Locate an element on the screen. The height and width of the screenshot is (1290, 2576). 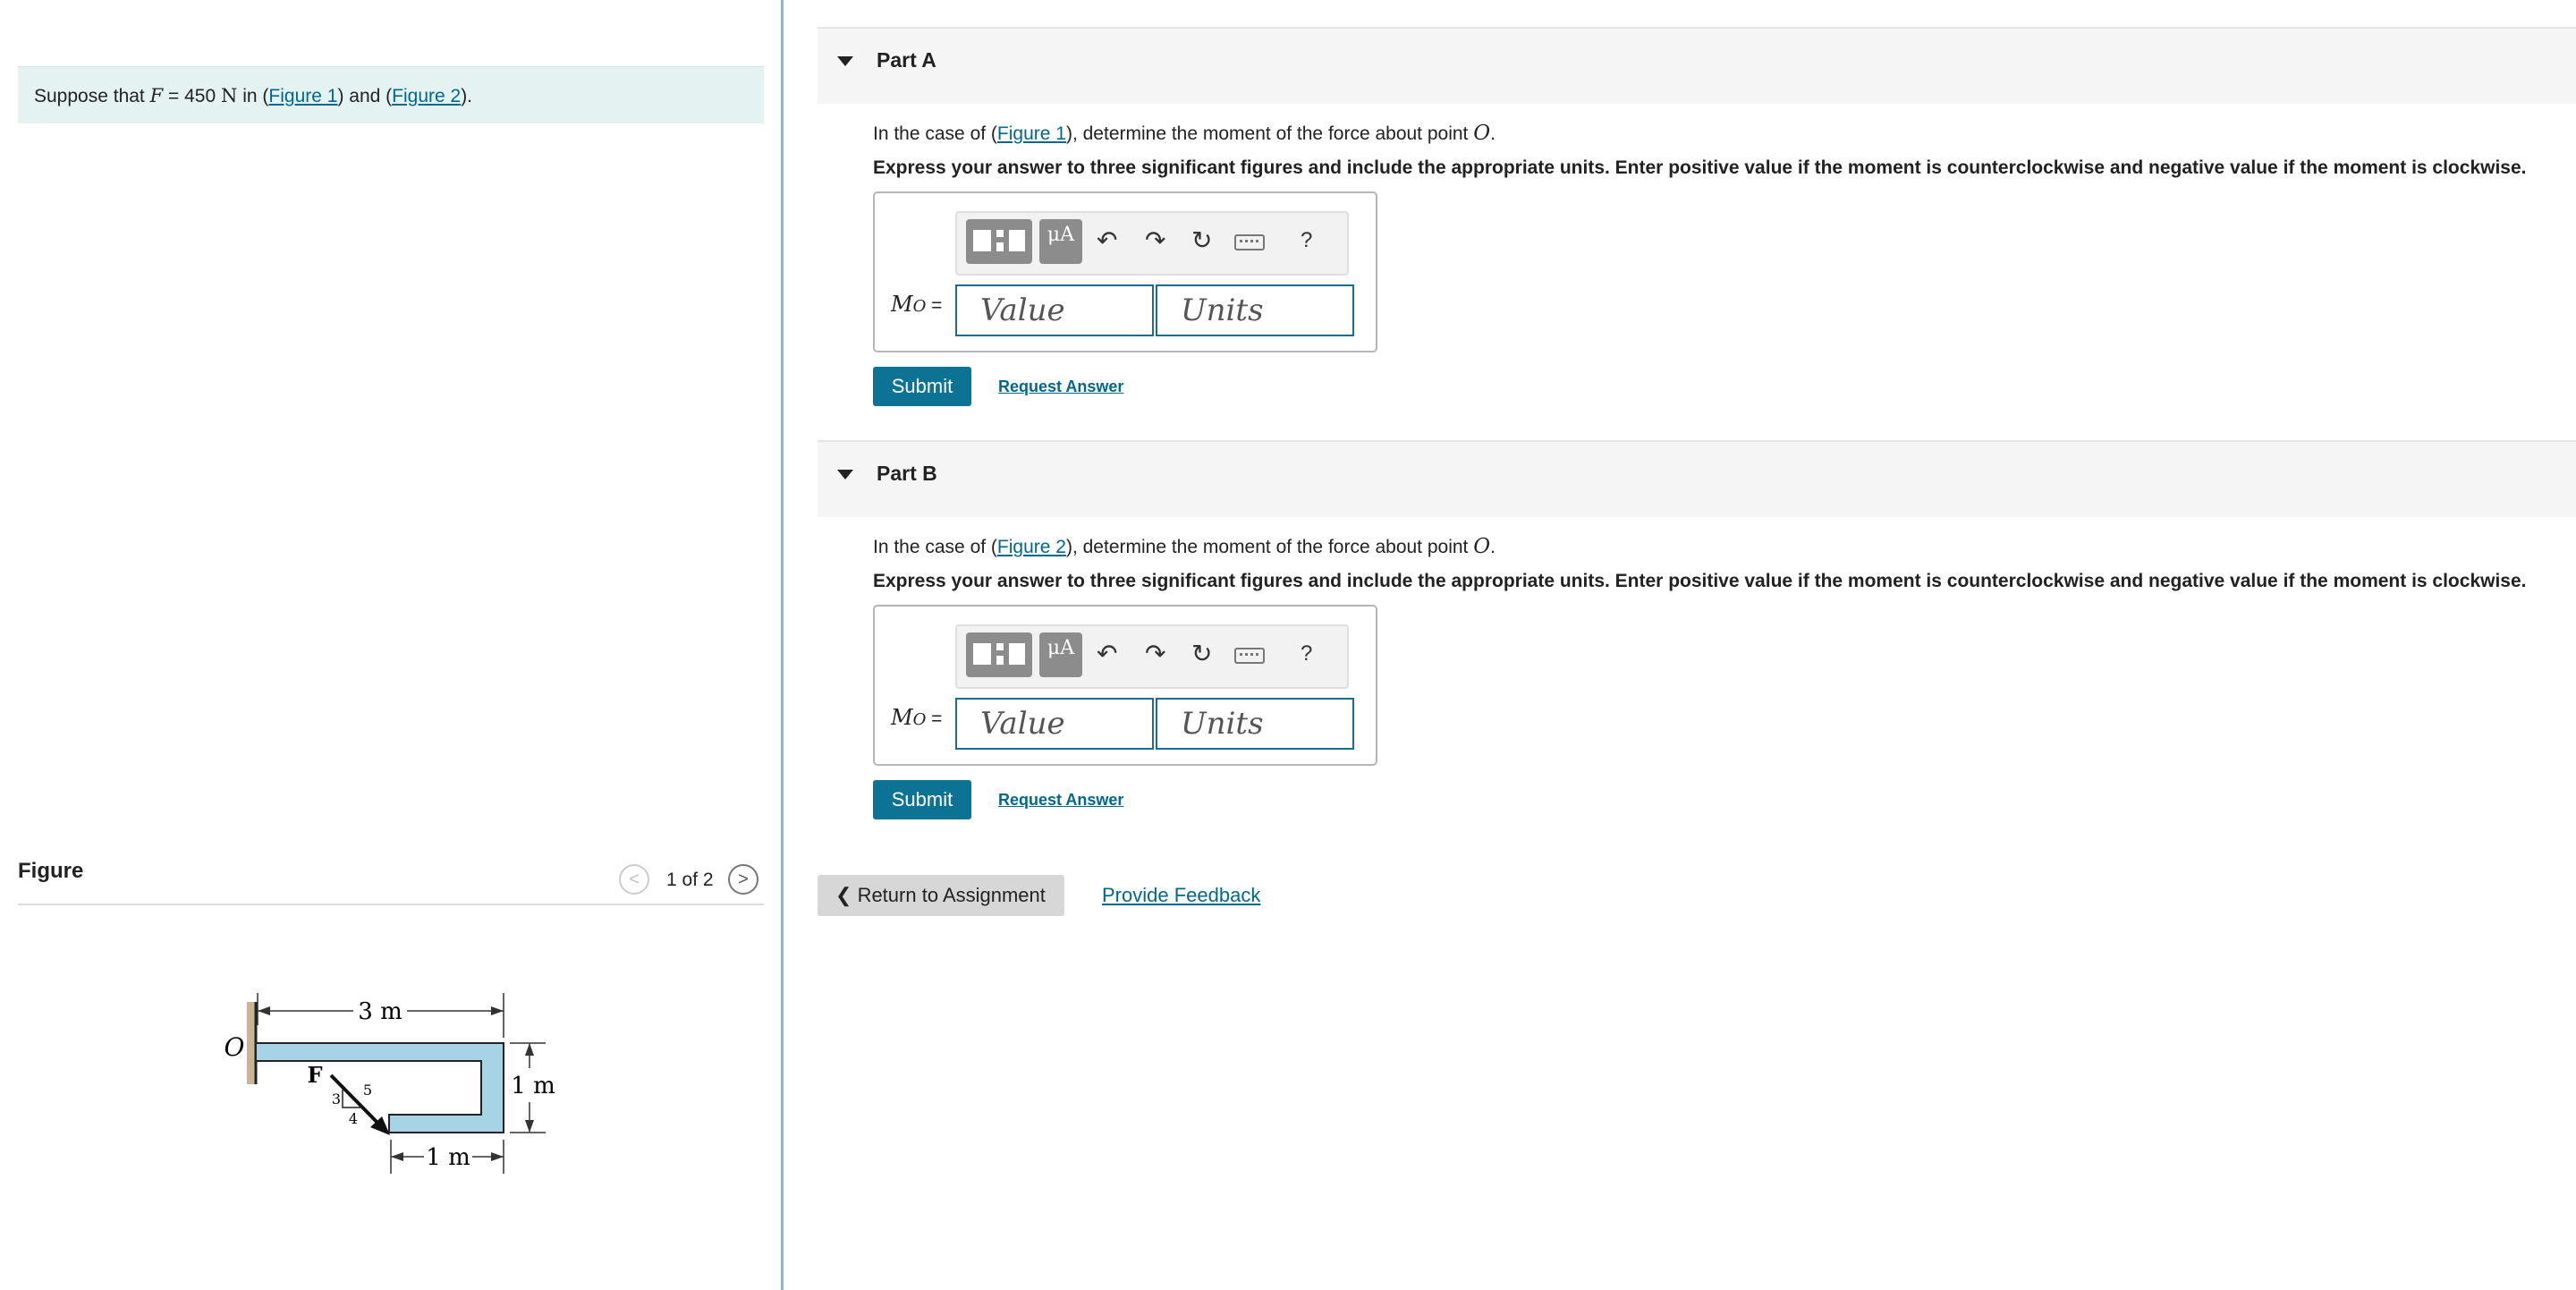
problem-in-text: in ( is located at coordinates (253, 96).